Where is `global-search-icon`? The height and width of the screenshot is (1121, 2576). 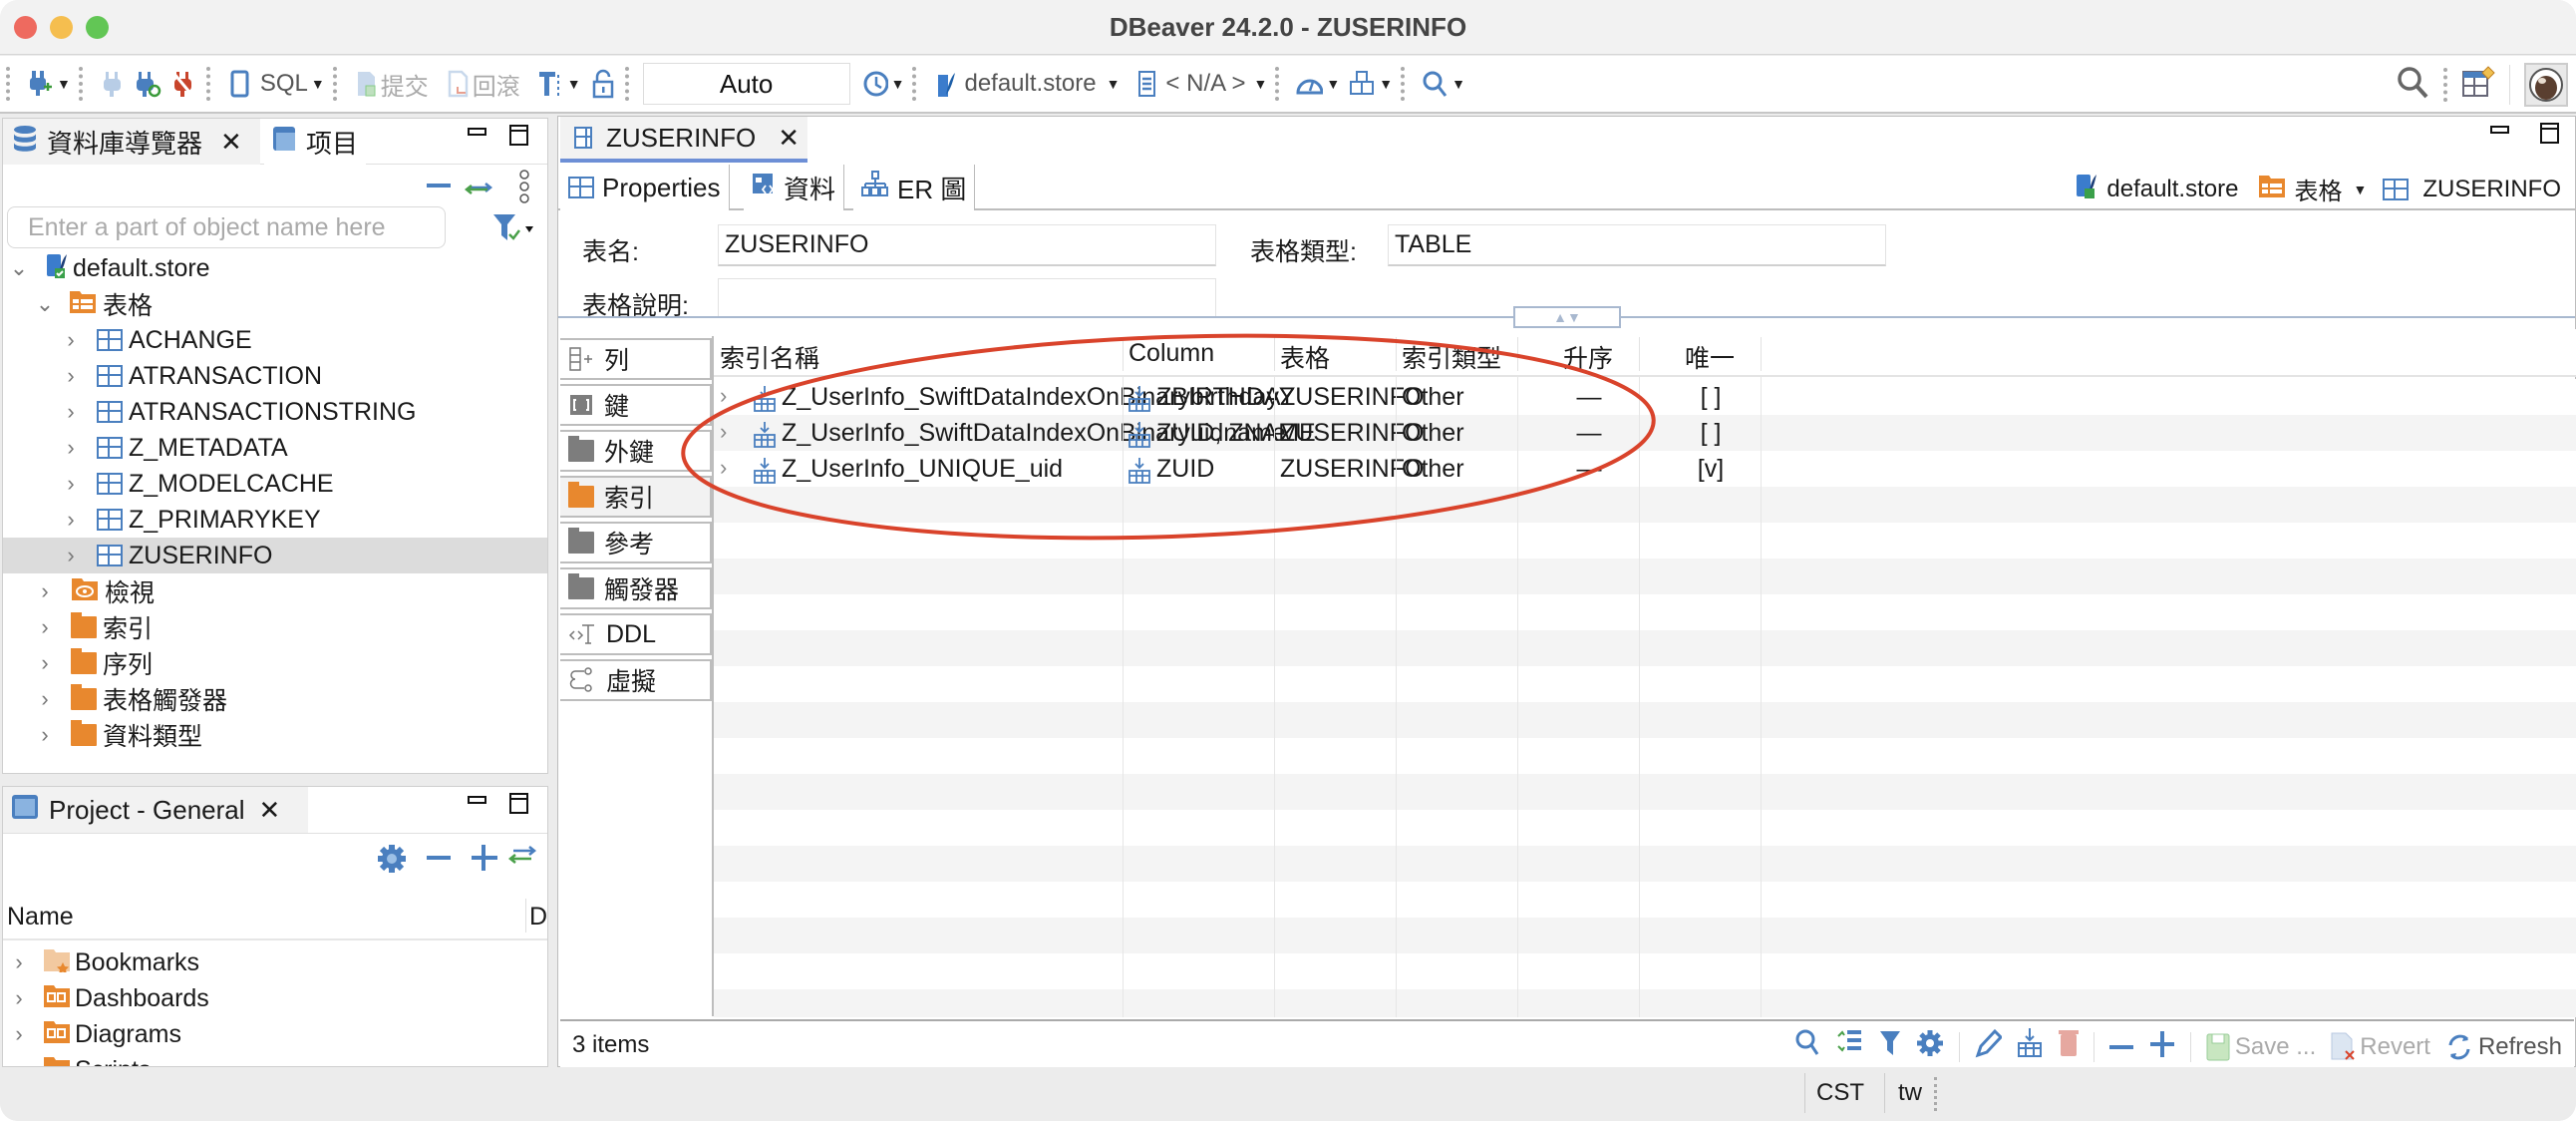
global-search-icon is located at coordinates (2412, 85).